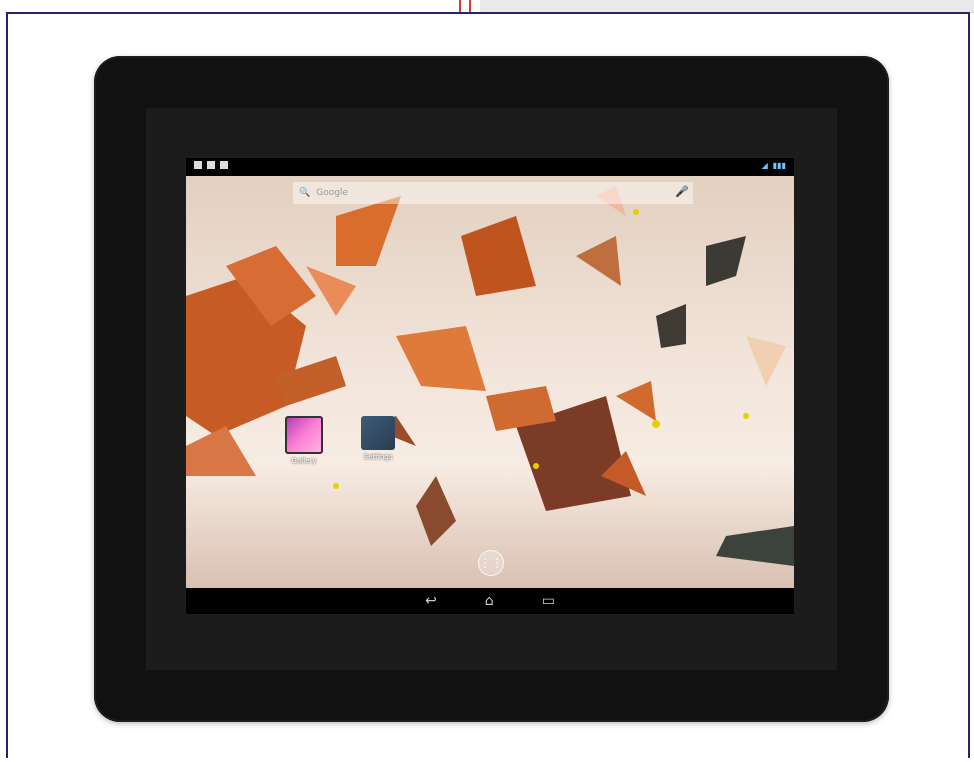  Describe the element at coordinates (378, 433) in the screenshot. I see `settings-icon` at that location.